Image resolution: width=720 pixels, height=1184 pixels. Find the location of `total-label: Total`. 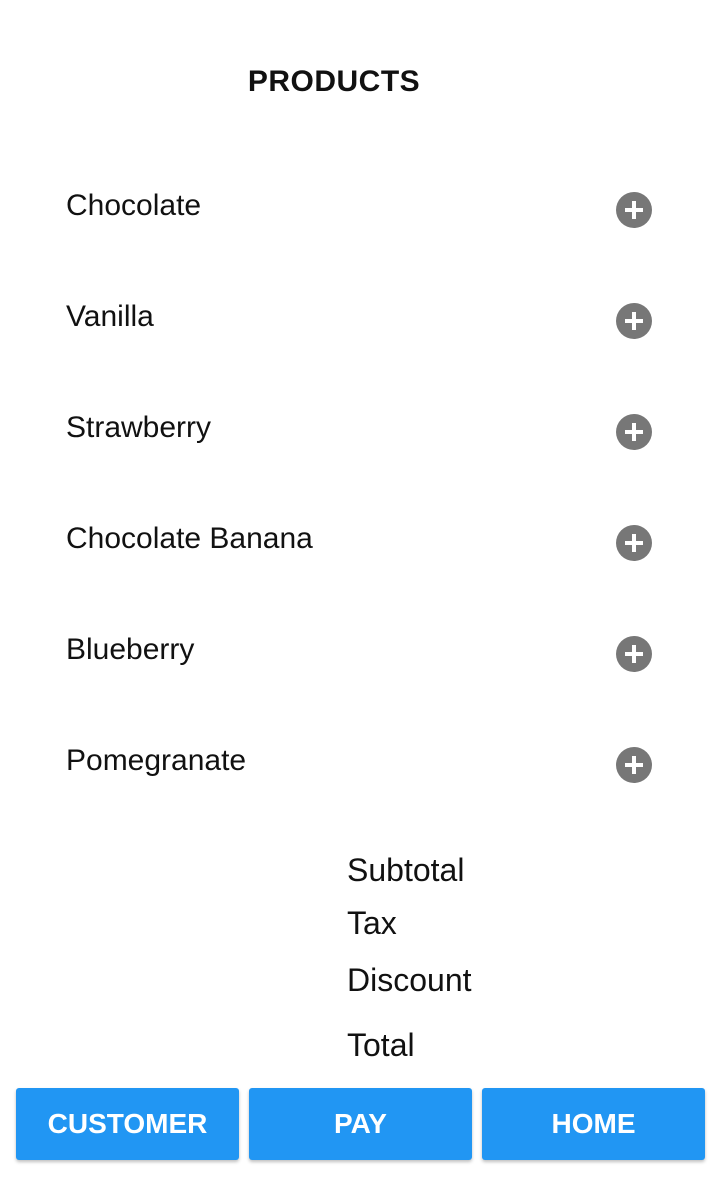

total-label: Total is located at coordinates (381, 1045).